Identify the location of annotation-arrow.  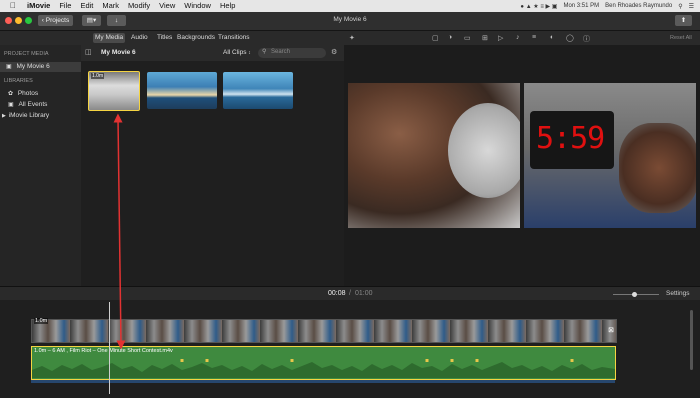
(119, 231).